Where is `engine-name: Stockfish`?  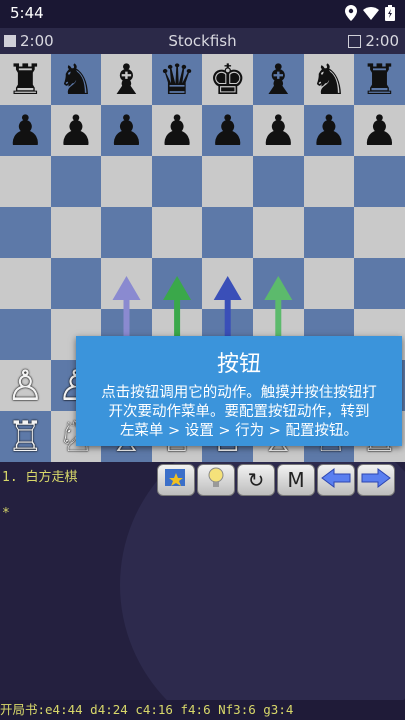 engine-name: Stockfish is located at coordinates (202, 41).